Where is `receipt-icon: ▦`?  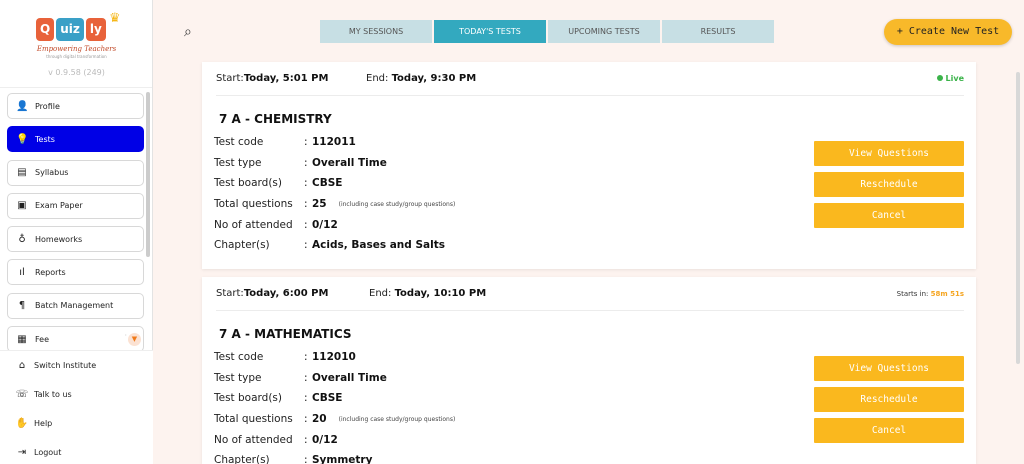 receipt-icon: ▦ is located at coordinates (22, 339).